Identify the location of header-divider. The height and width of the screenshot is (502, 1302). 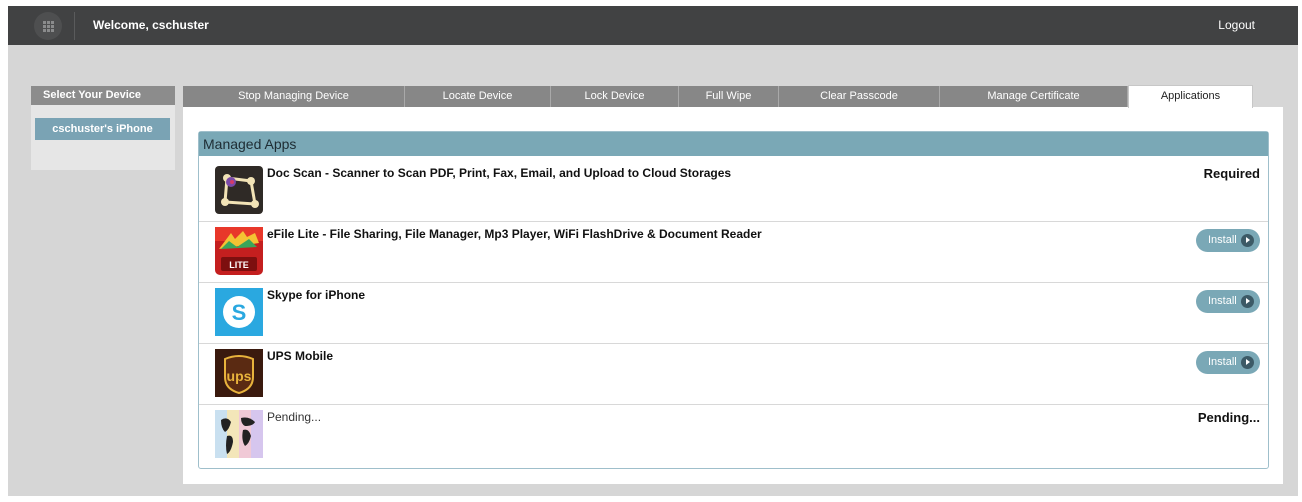
(74, 26).